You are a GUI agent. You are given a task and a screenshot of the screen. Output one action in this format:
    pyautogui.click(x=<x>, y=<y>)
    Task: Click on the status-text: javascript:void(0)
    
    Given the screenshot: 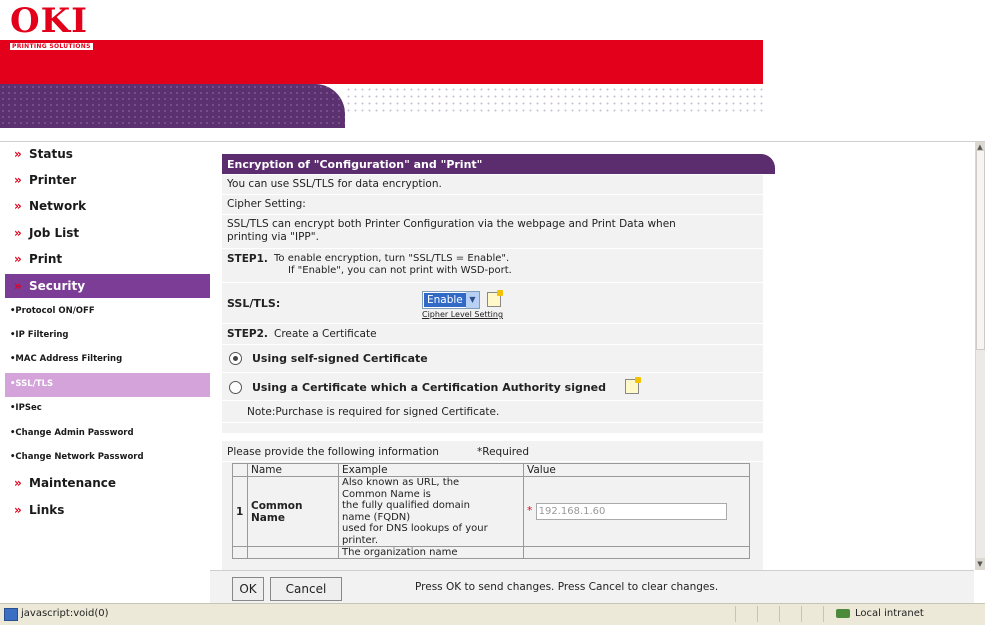 What is the action you would take?
    pyautogui.click(x=65, y=613)
    